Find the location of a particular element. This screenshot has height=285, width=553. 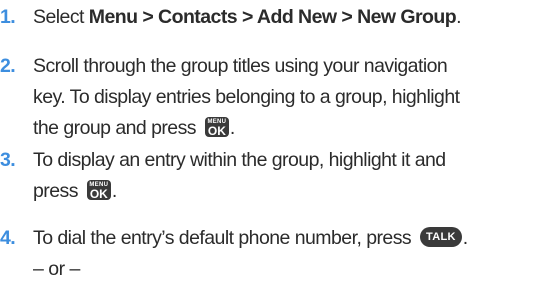

step-line: the group and press MENU OK. is located at coordinates (293, 128).